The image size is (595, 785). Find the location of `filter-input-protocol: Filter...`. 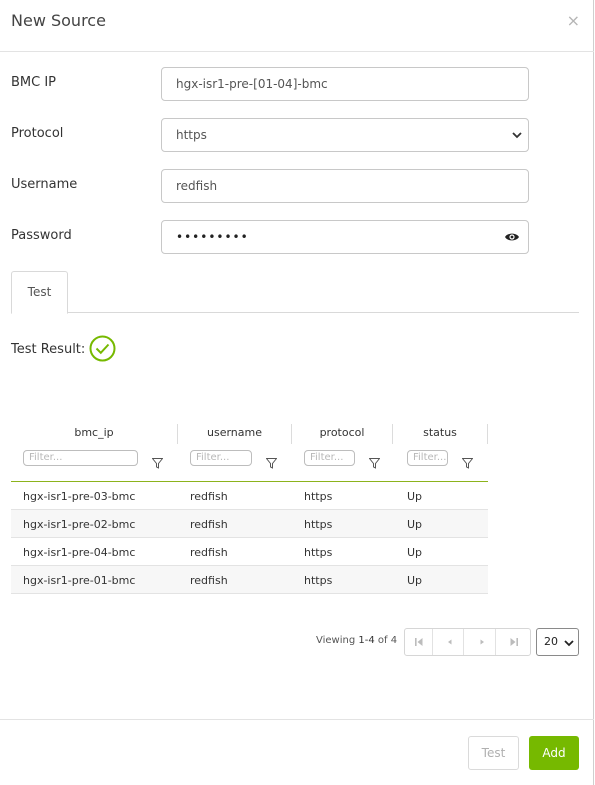

filter-input-protocol: Filter... is located at coordinates (329, 458).